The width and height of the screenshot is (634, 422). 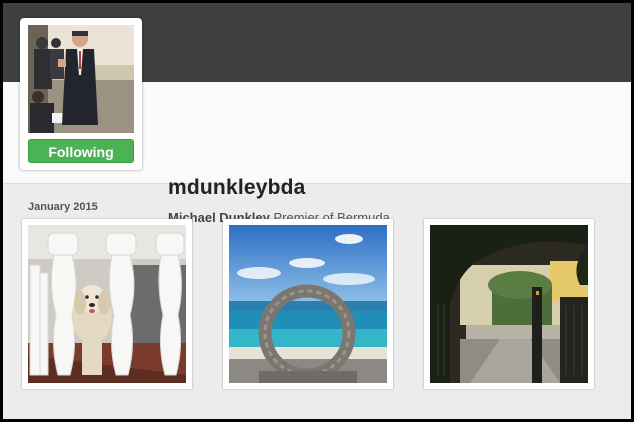 I want to click on photo-moon-gate, so click(x=308, y=304).